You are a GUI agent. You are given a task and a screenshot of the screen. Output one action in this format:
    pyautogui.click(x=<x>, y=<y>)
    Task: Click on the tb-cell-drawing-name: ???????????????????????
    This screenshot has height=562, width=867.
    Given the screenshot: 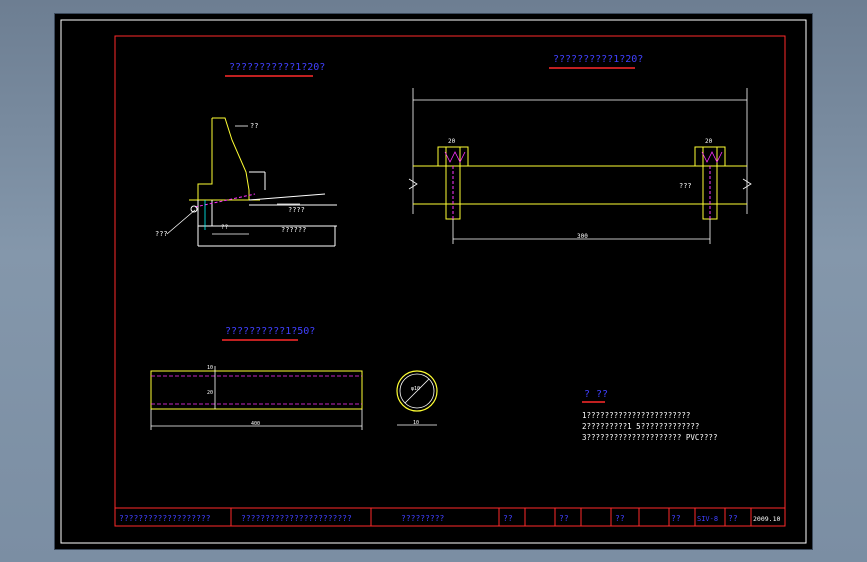 What is the action you would take?
    pyautogui.click(x=296, y=518)
    